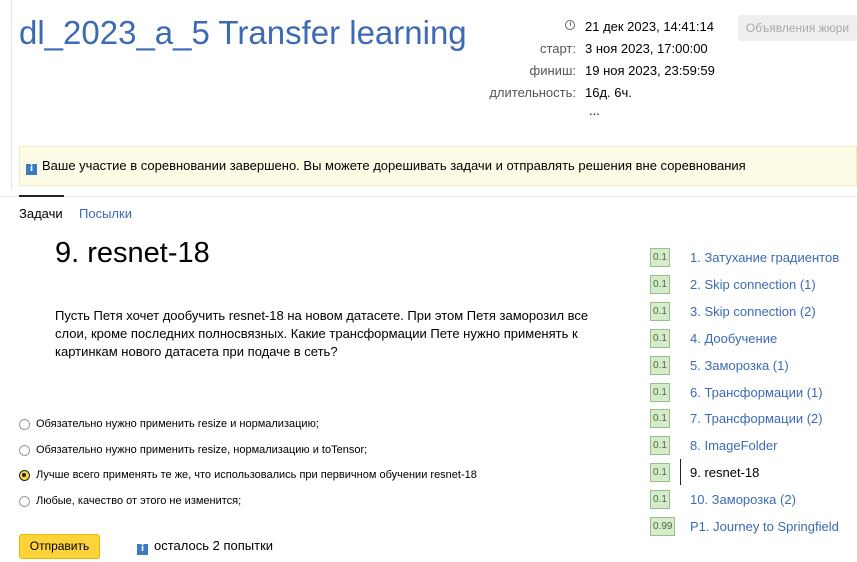  I want to click on problem-link: 9. resnet-18, so click(724, 472).